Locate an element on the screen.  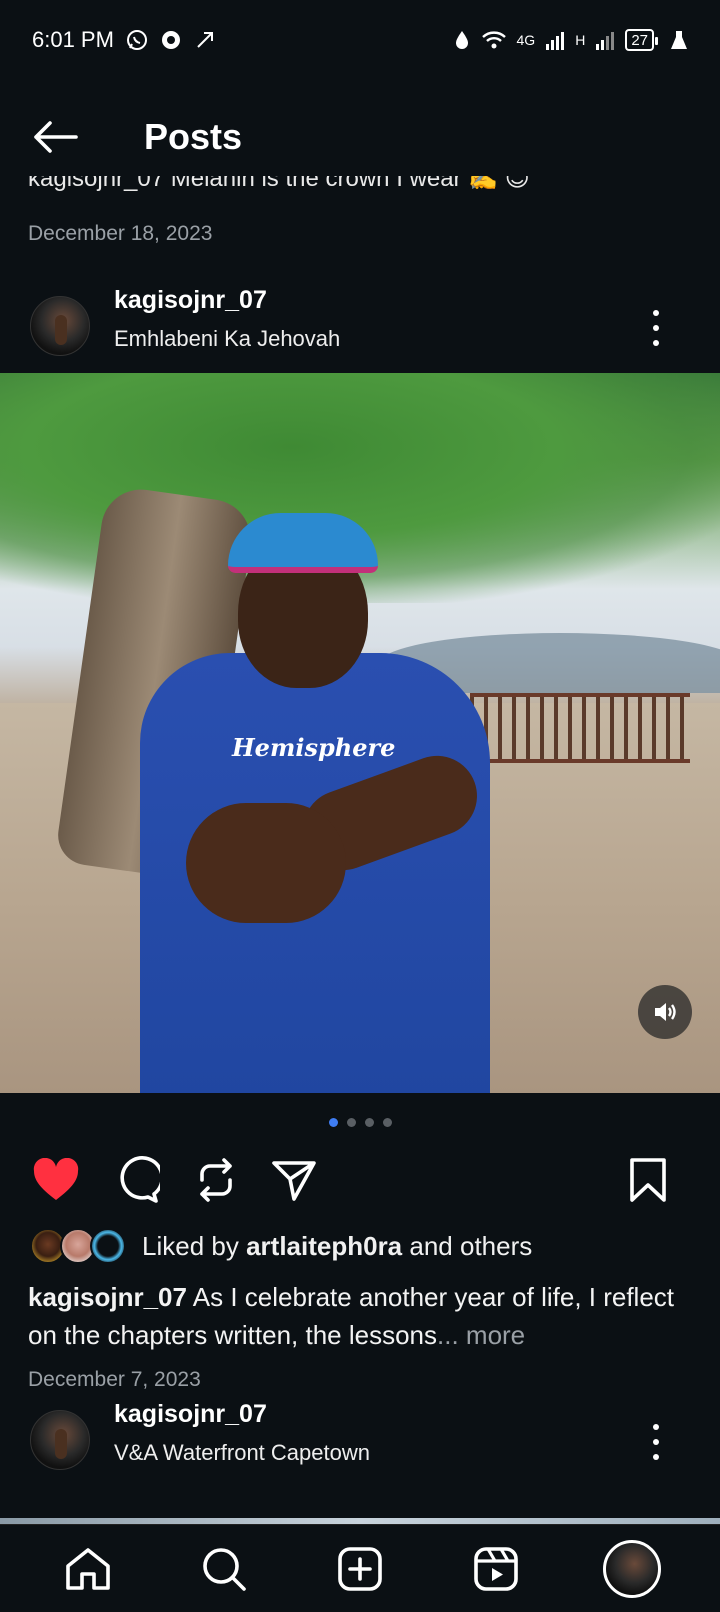
volume-icon is located at coordinates (665, 1012).